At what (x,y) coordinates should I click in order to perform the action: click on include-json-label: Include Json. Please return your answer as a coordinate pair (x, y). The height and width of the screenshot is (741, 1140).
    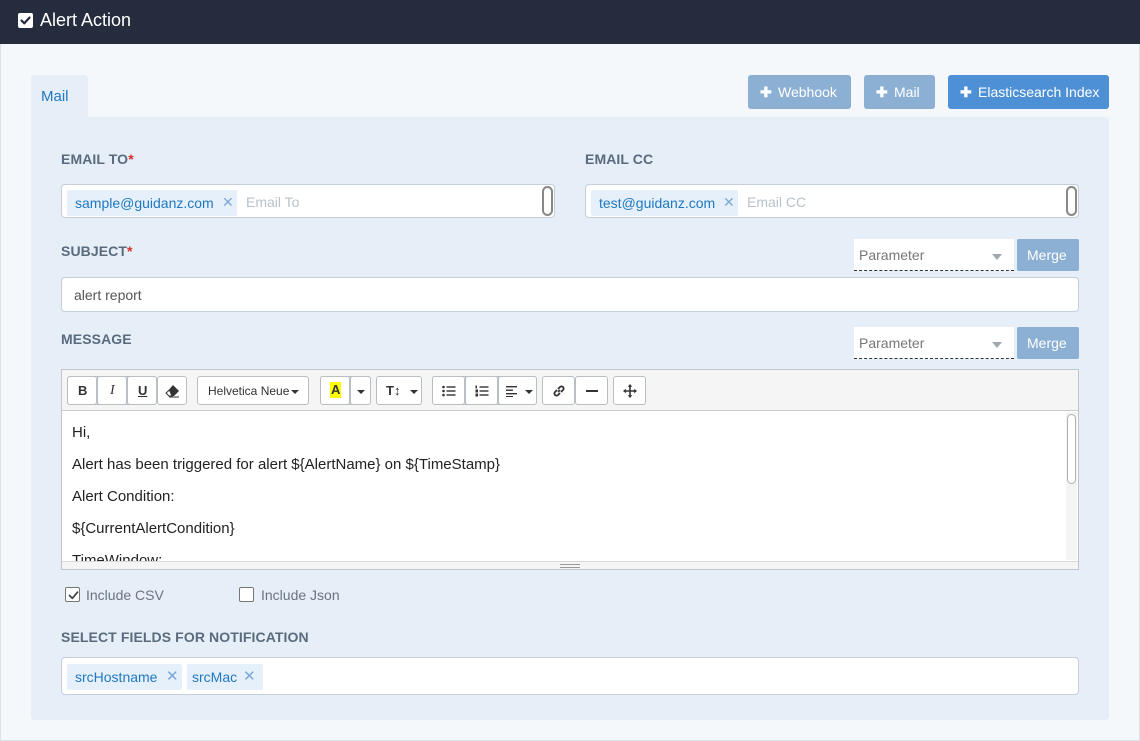
    Looking at the image, I should click on (300, 595).